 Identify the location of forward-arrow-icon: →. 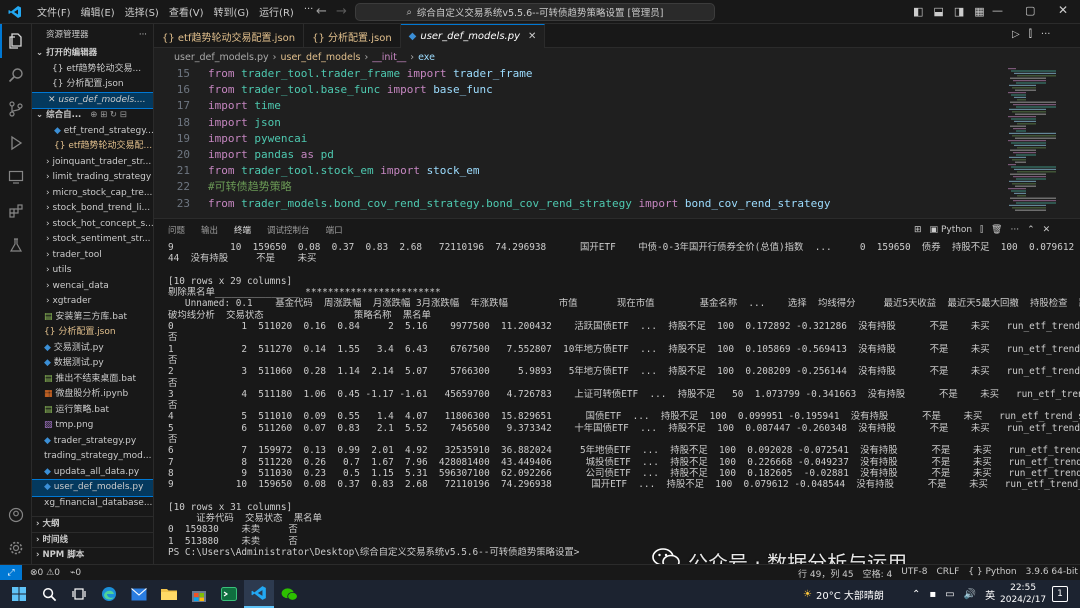
(341, 11).